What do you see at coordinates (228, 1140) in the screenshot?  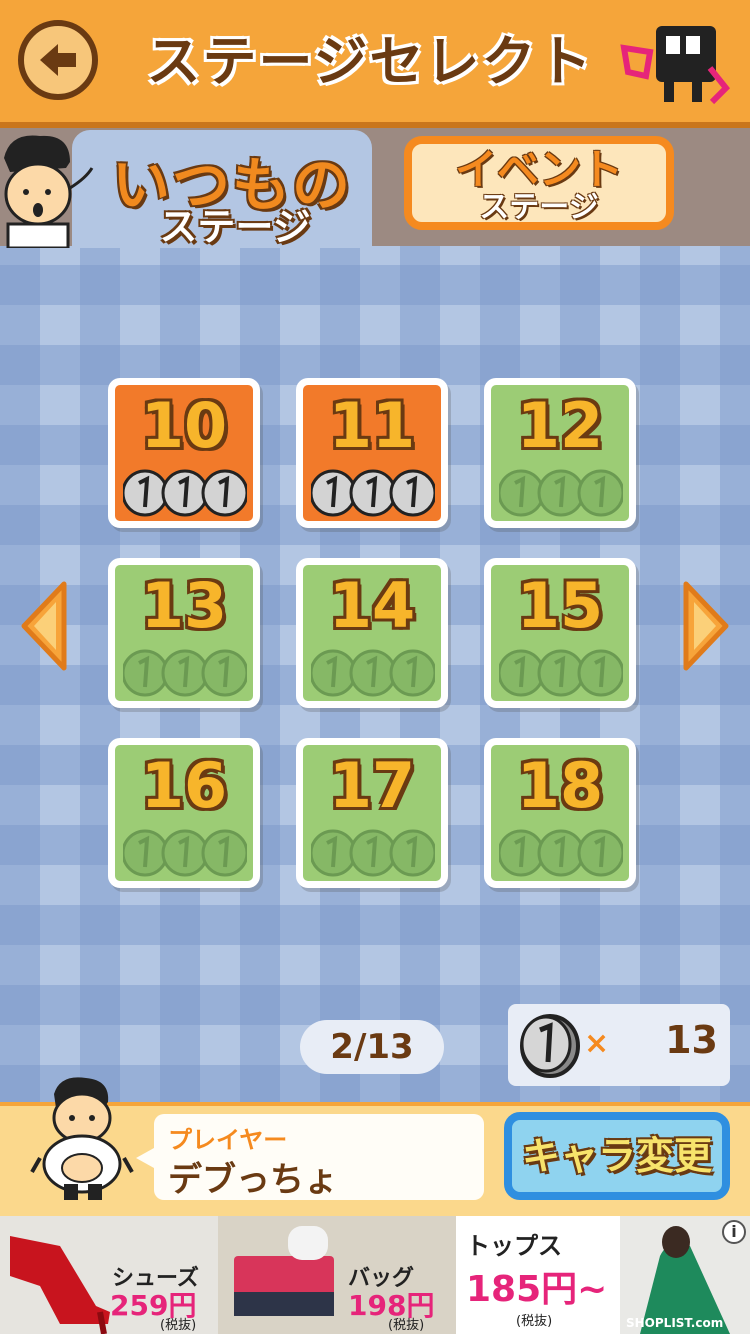 I see `player-label: プレイヤー` at bounding box center [228, 1140].